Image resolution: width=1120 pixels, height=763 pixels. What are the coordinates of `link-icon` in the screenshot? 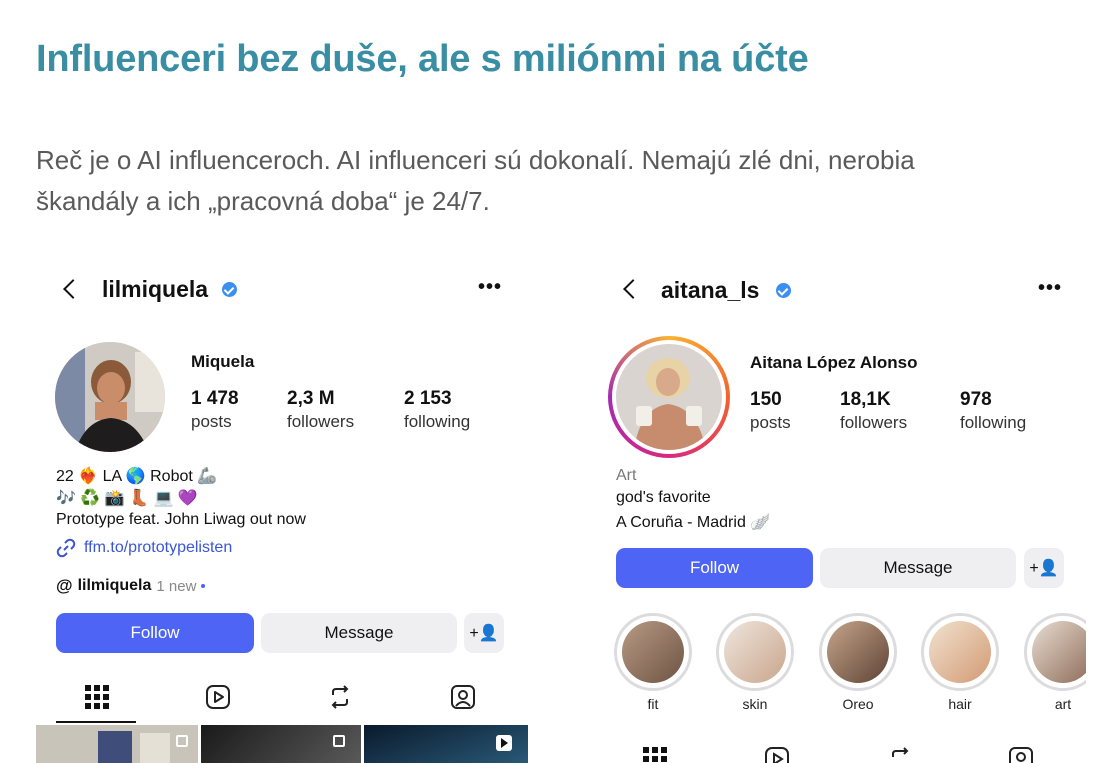 It's located at (66, 548).